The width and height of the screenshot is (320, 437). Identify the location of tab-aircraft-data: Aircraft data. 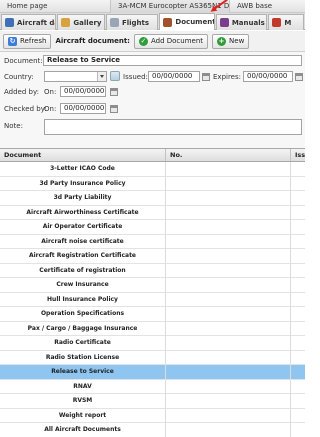
(29, 22).